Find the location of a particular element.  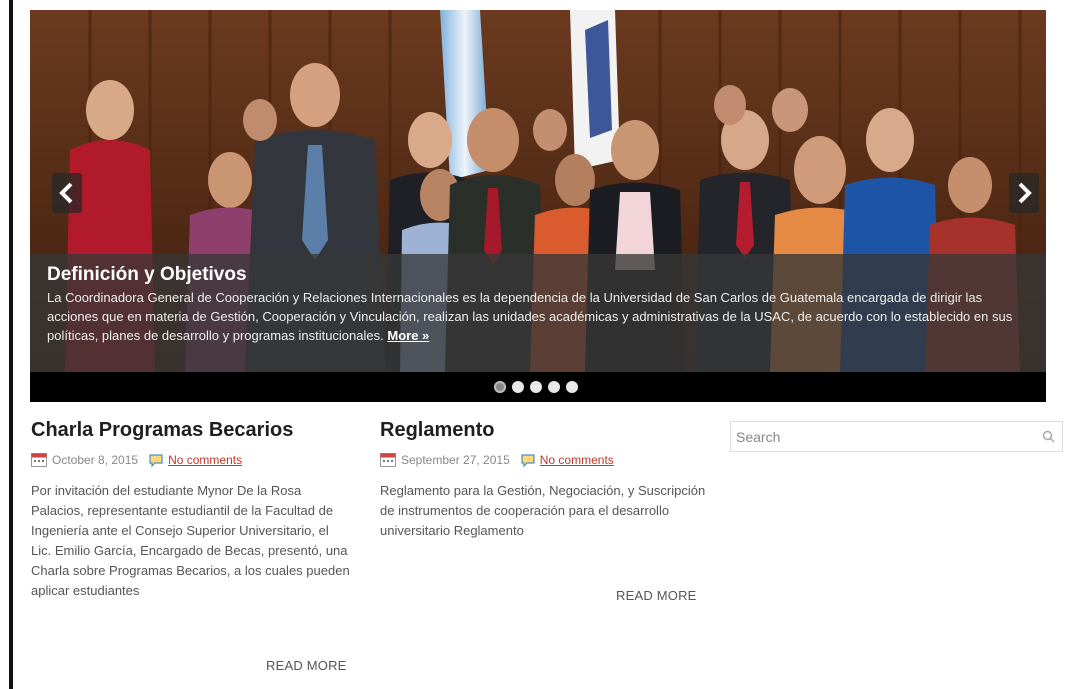

search-box is located at coordinates (896, 436).